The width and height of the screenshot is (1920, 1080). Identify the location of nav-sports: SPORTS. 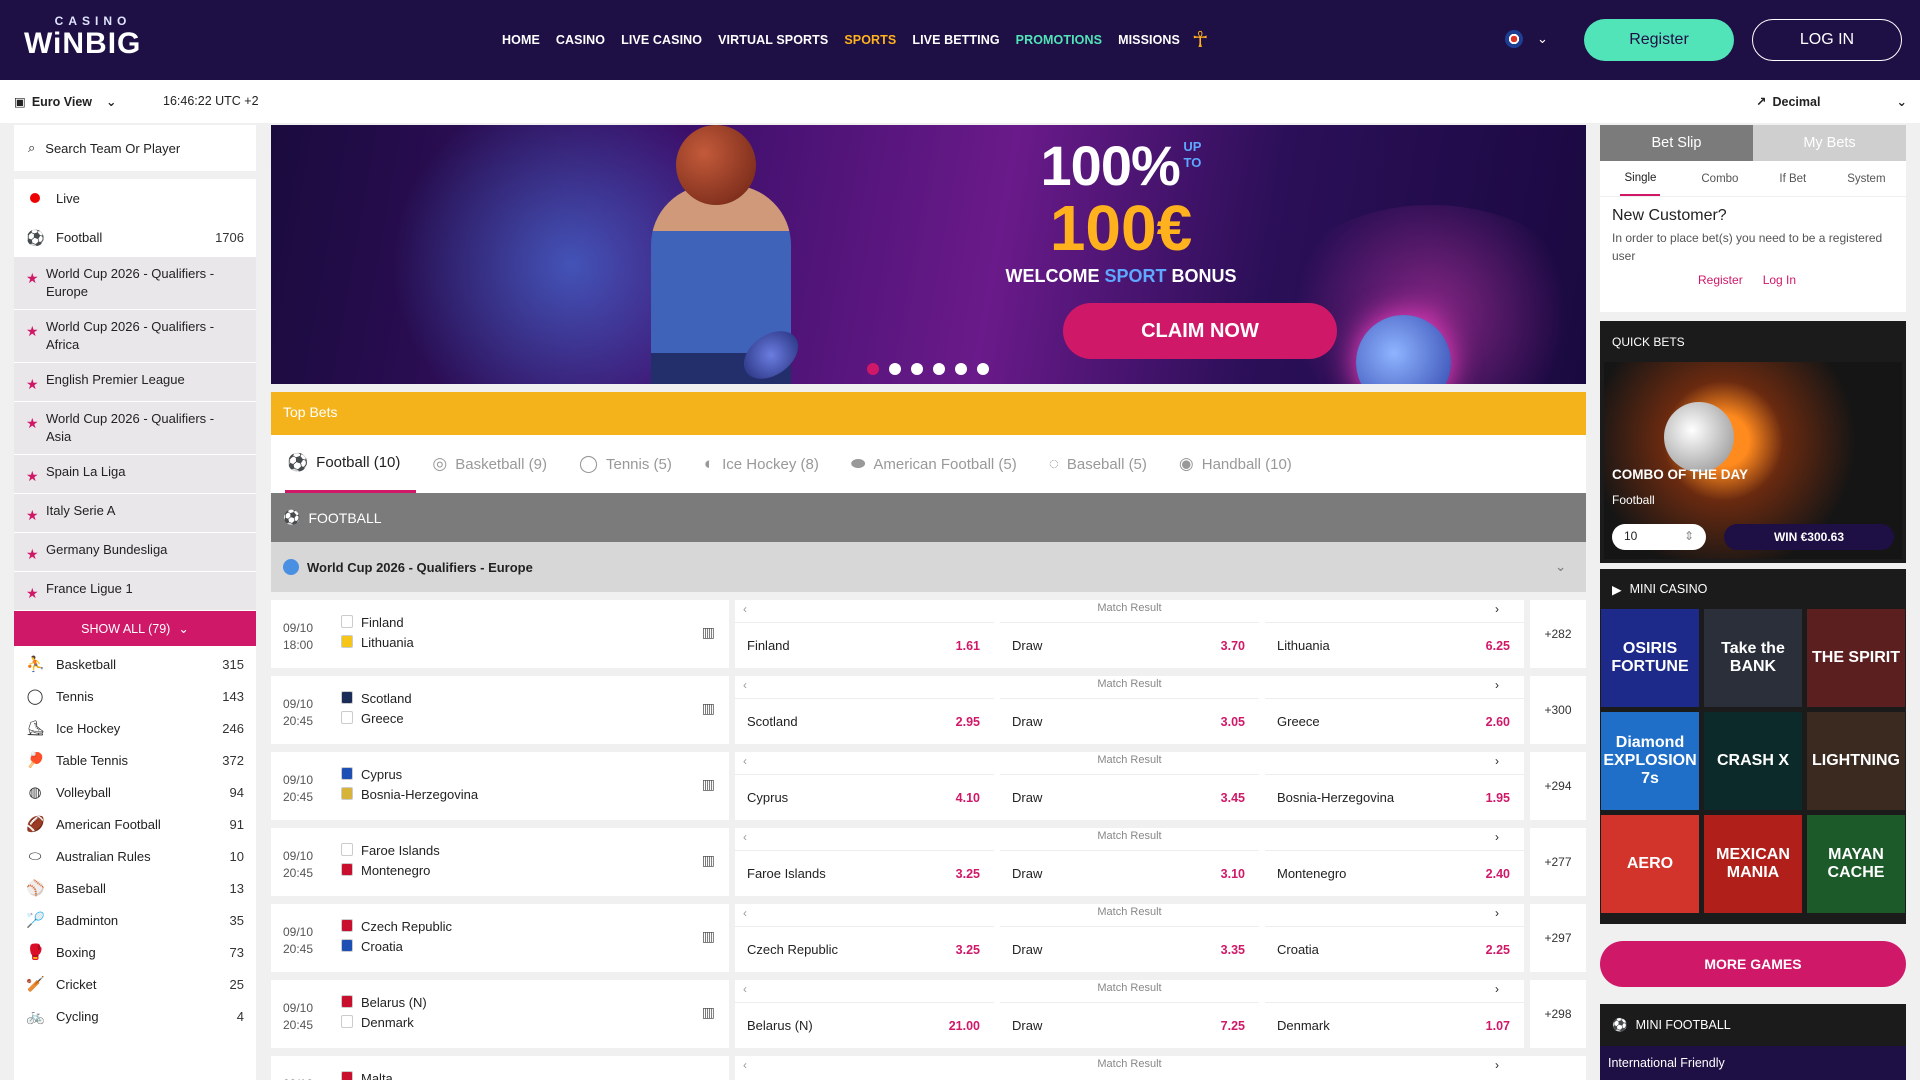
(870, 40).